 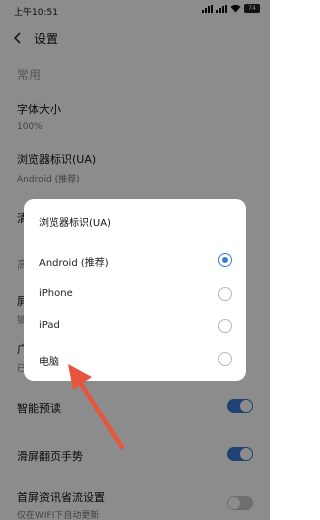 I want to click on option-desktop: 电脑, so click(x=135, y=360).